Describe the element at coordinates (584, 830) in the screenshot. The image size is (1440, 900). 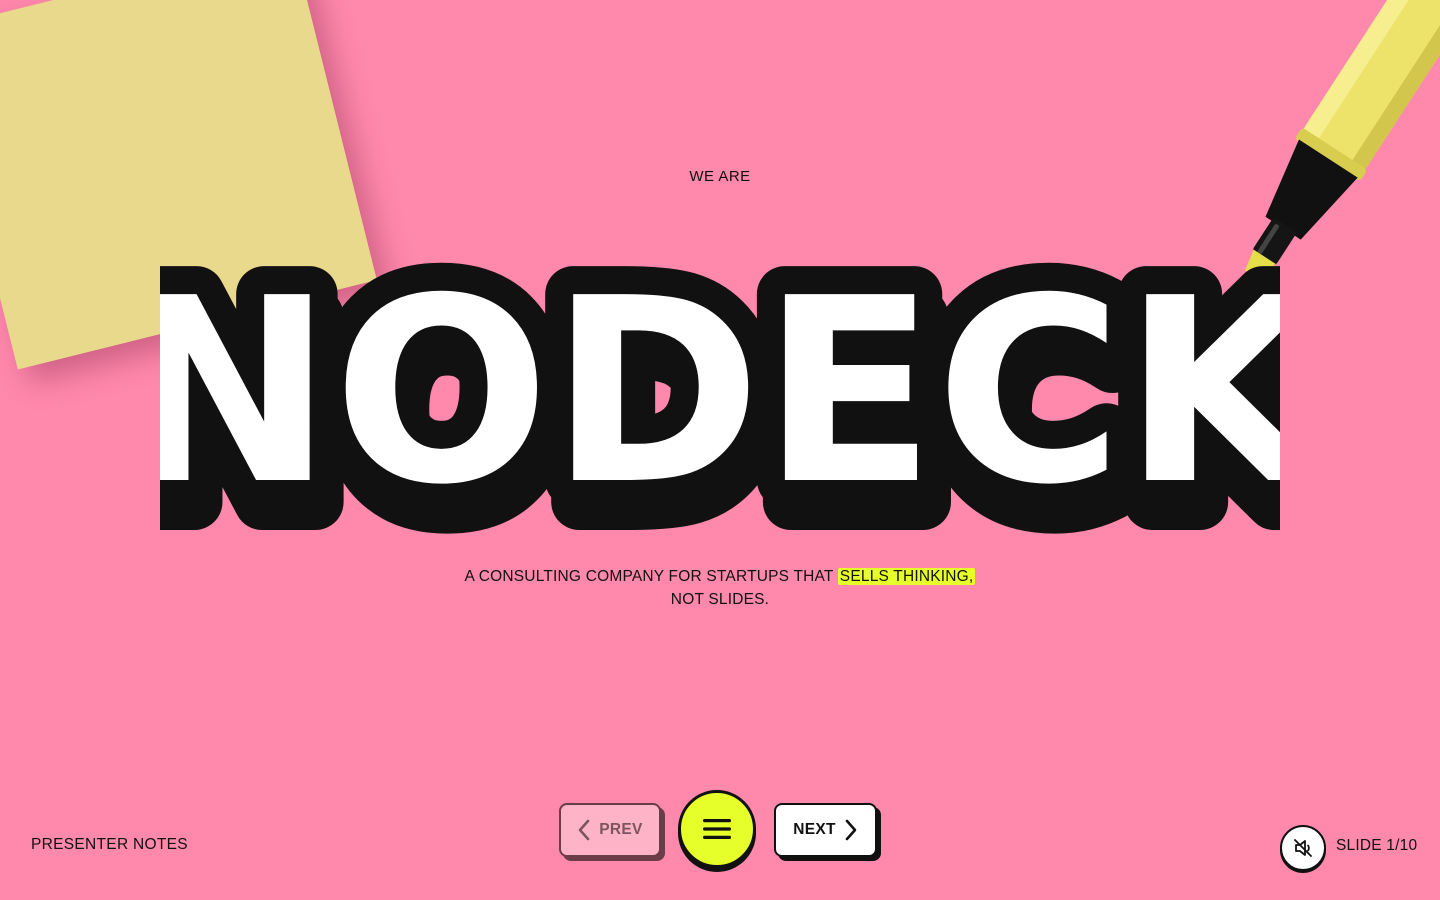
I see `chevron-left-icon` at that location.